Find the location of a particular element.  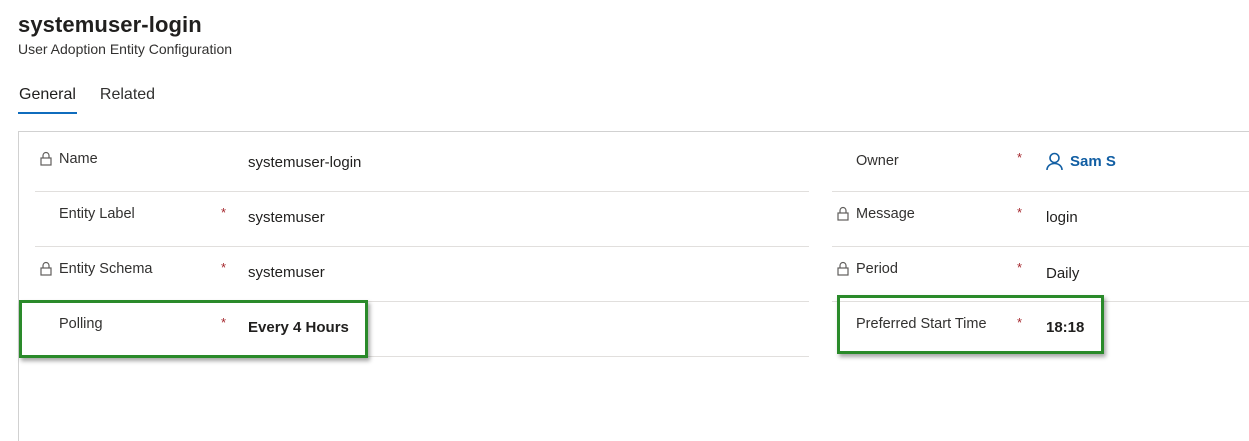

field-value-entity-schema: systemuser is located at coordinates (286, 272).